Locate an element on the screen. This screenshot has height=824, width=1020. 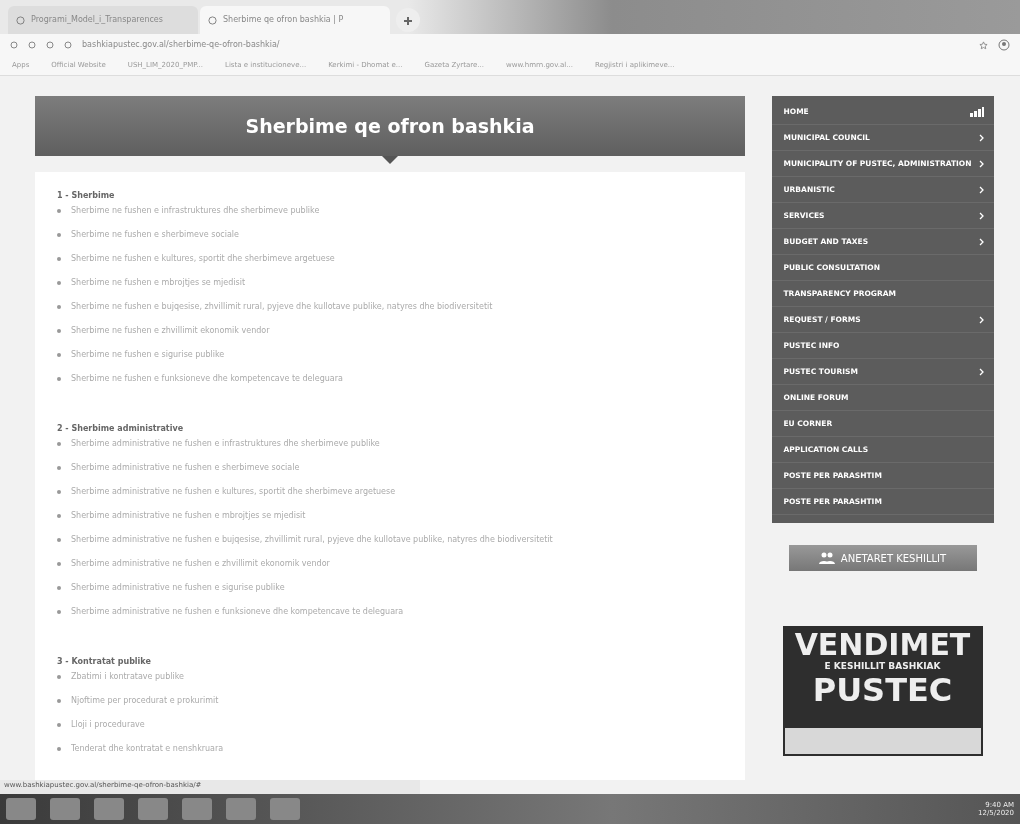
section-heading: 3 - Kontratat publike is located at coordinates (104, 662).